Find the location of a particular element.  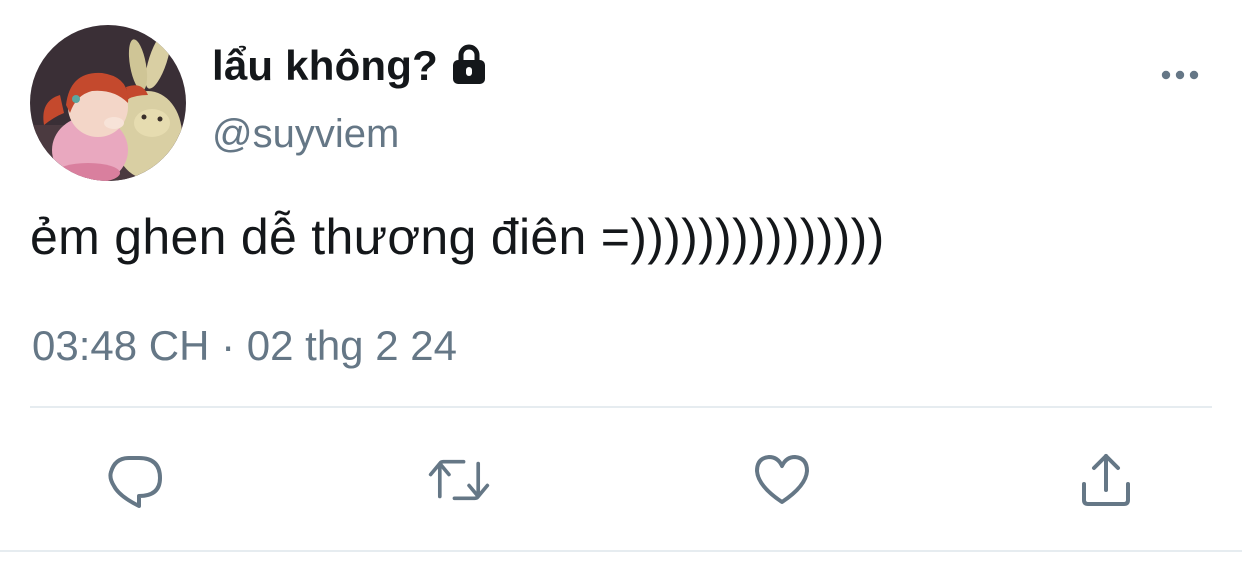

retweet-icon is located at coordinates (459, 480).